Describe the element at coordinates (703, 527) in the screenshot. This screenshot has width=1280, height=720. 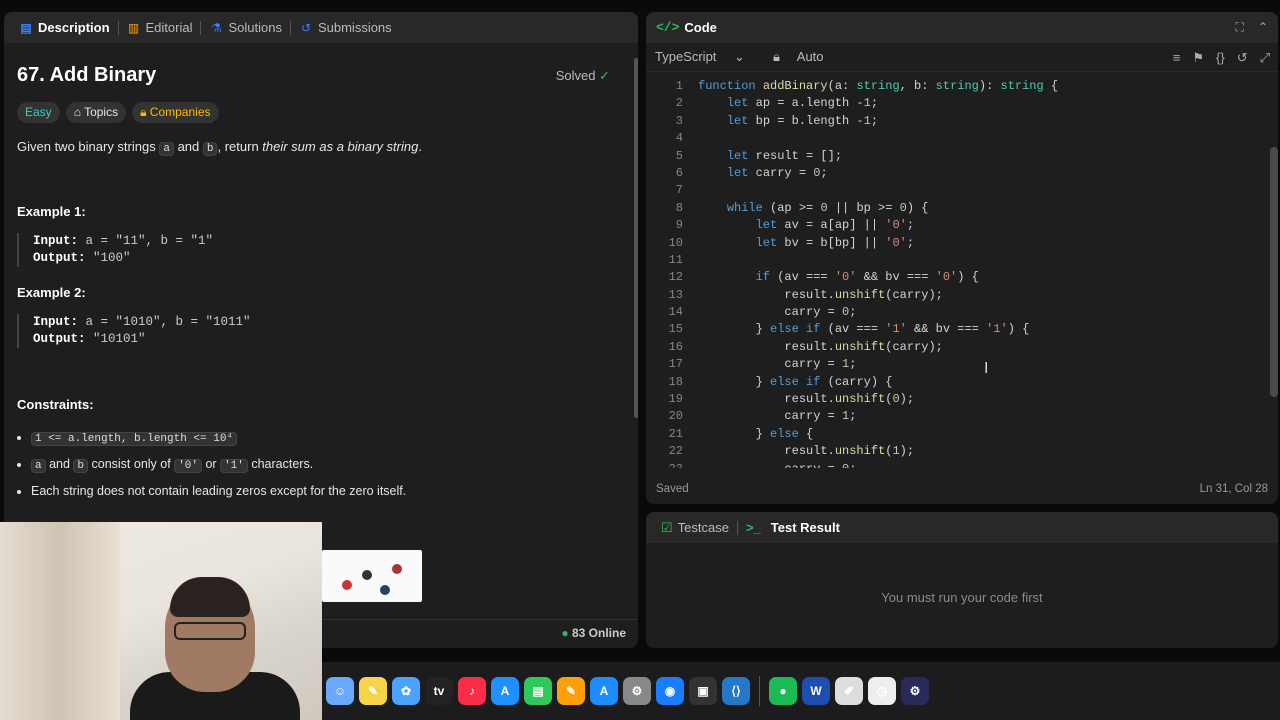
I see `tab-testcase-label: Testcase` at that location.